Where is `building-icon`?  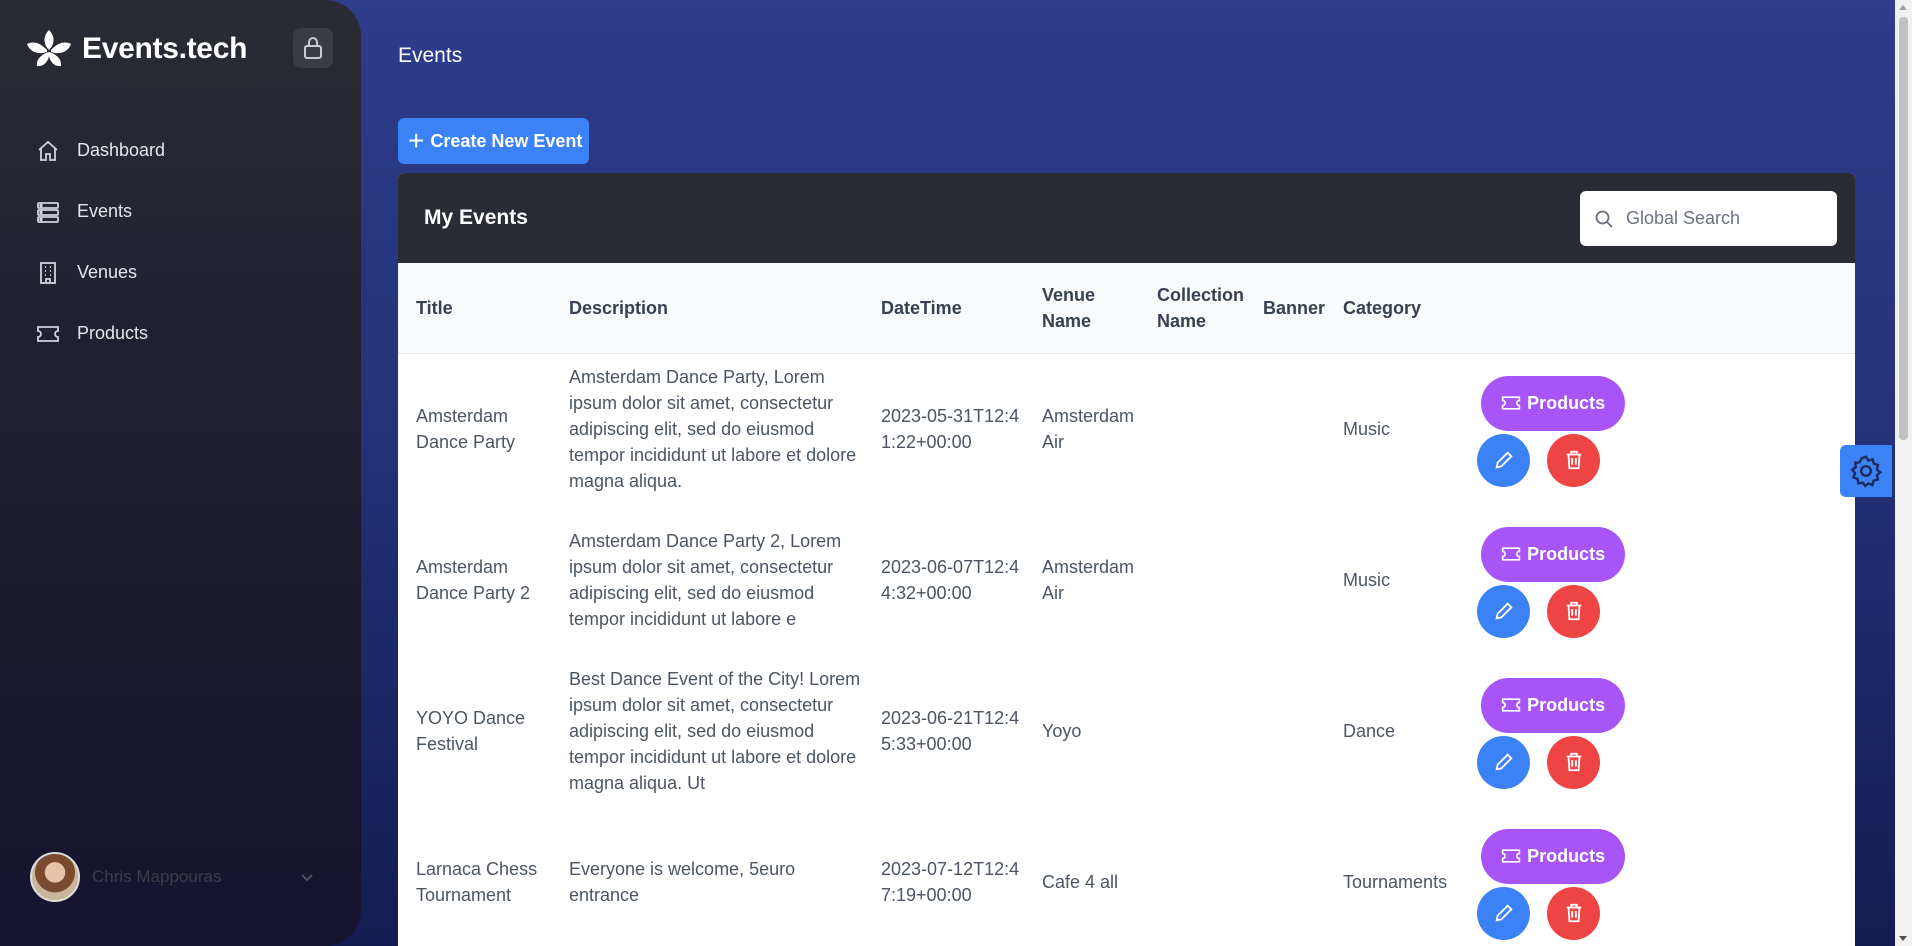 building-icon is located at coordinates (48, 272).